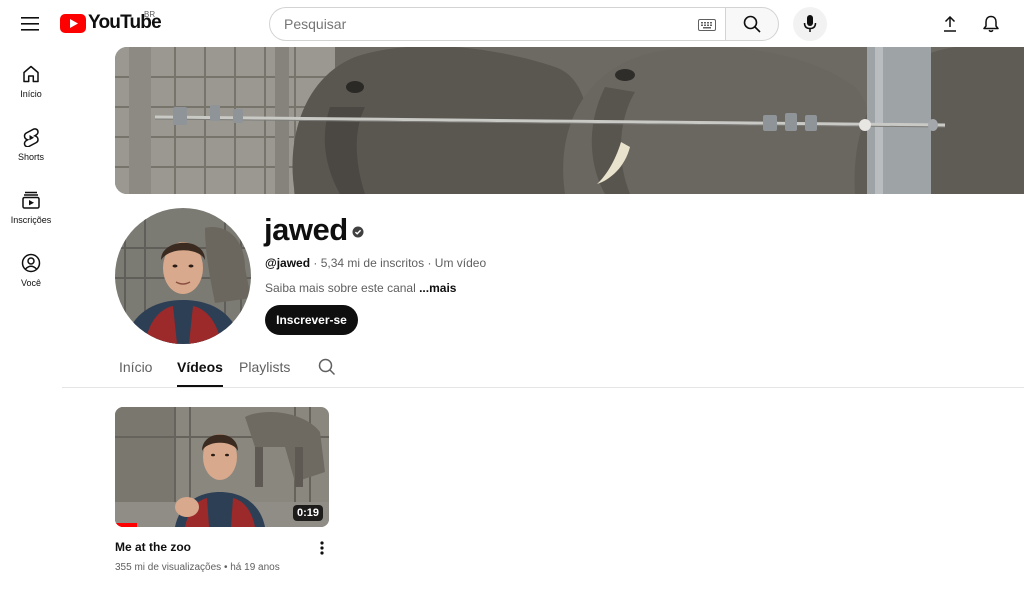 This screenshot has height=611, width=1024. What do you see at coordinates (168, 567) in the screenshot?
I see `video-views: 355 mi de visualizações` at bounding box center [168, 567].